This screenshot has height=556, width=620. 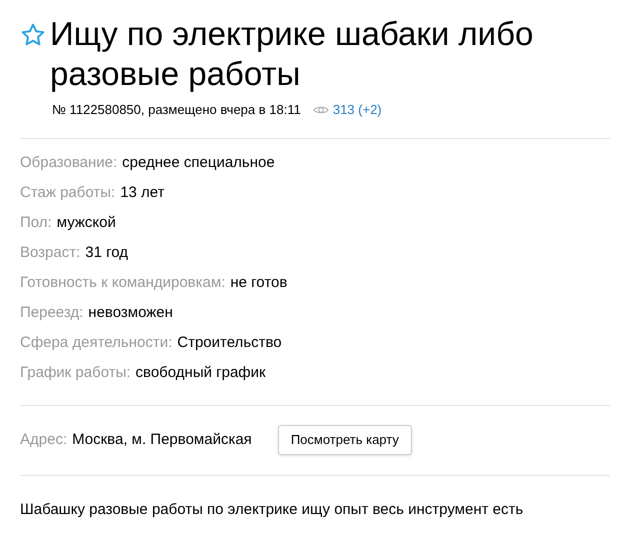 I want to click on field-value: среднее специальное, so click(x=198, y=163).